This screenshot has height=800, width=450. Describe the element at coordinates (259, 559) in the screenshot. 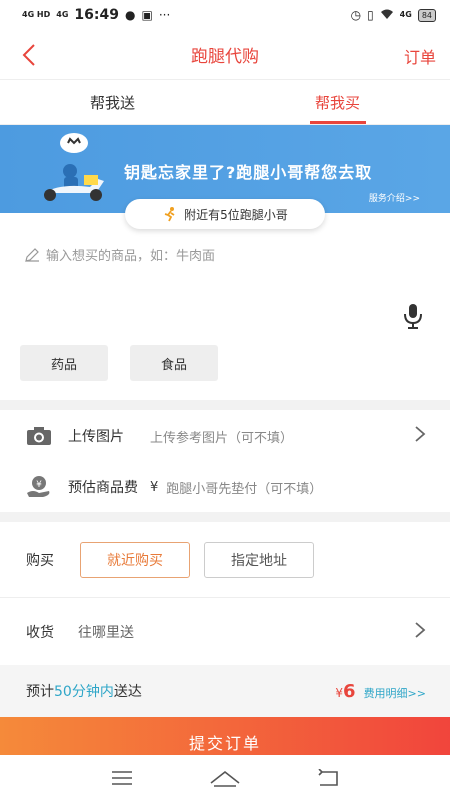

I see `specified-address-button: 指定地址` at that location.